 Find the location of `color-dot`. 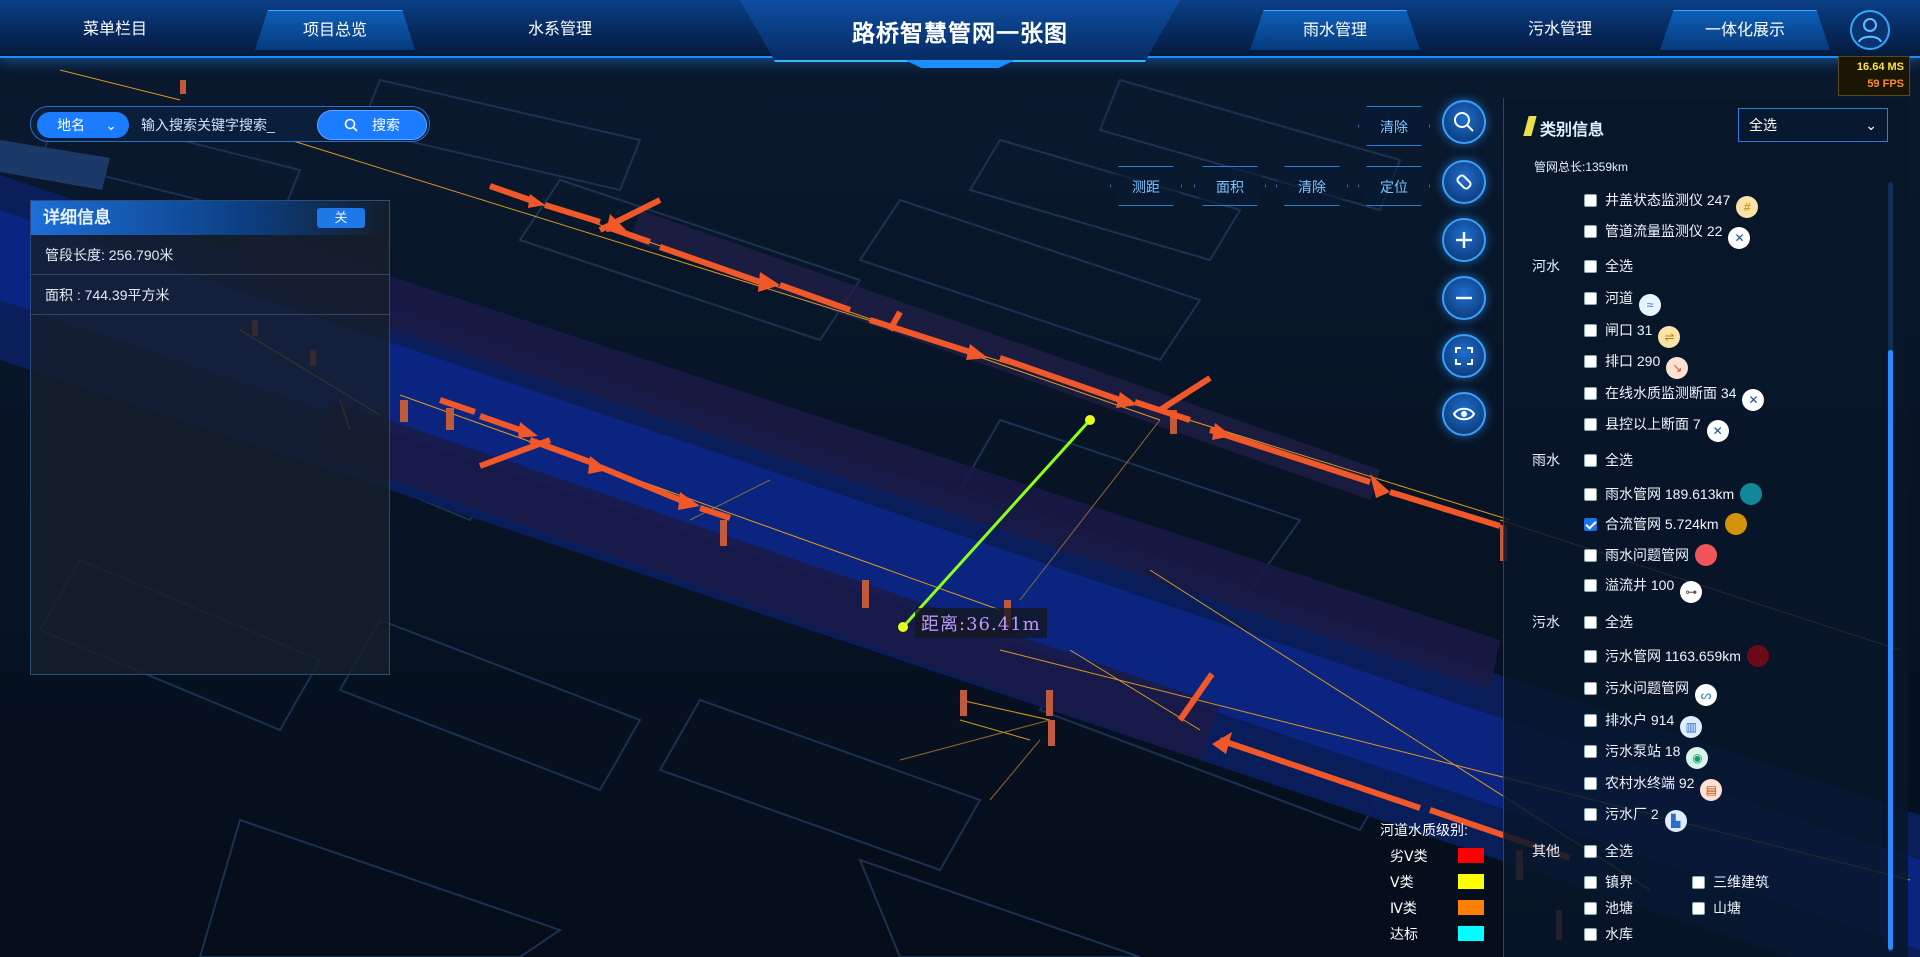

color-dot is located at coordinates (1706, 555).